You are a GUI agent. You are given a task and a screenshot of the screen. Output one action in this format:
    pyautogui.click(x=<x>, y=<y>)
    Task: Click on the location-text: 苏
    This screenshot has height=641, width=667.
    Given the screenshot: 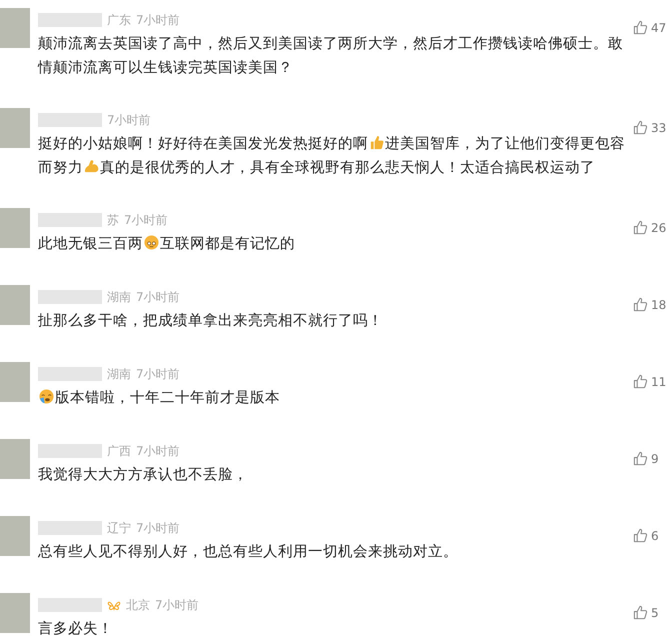 What is the action you would take?
    pyautogui.click(x=113, y=220)
    